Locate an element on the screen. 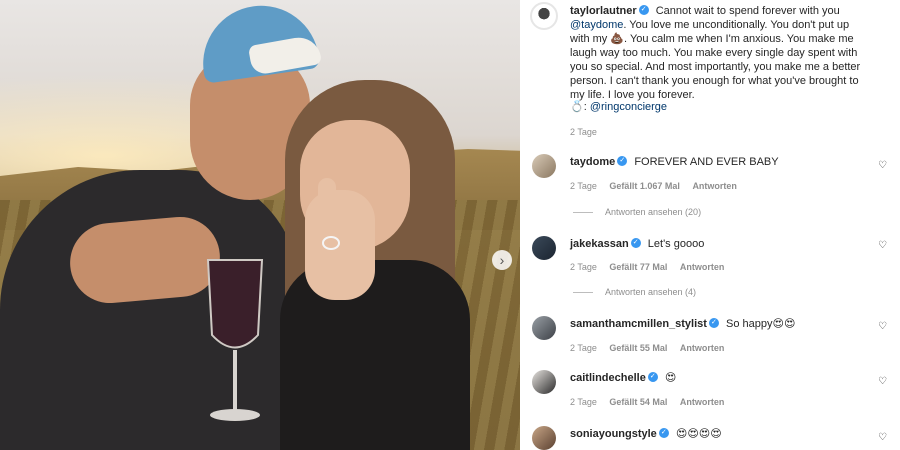  view-replies-button: Antworten ansehen (20) is located at coordinates (637, 212).